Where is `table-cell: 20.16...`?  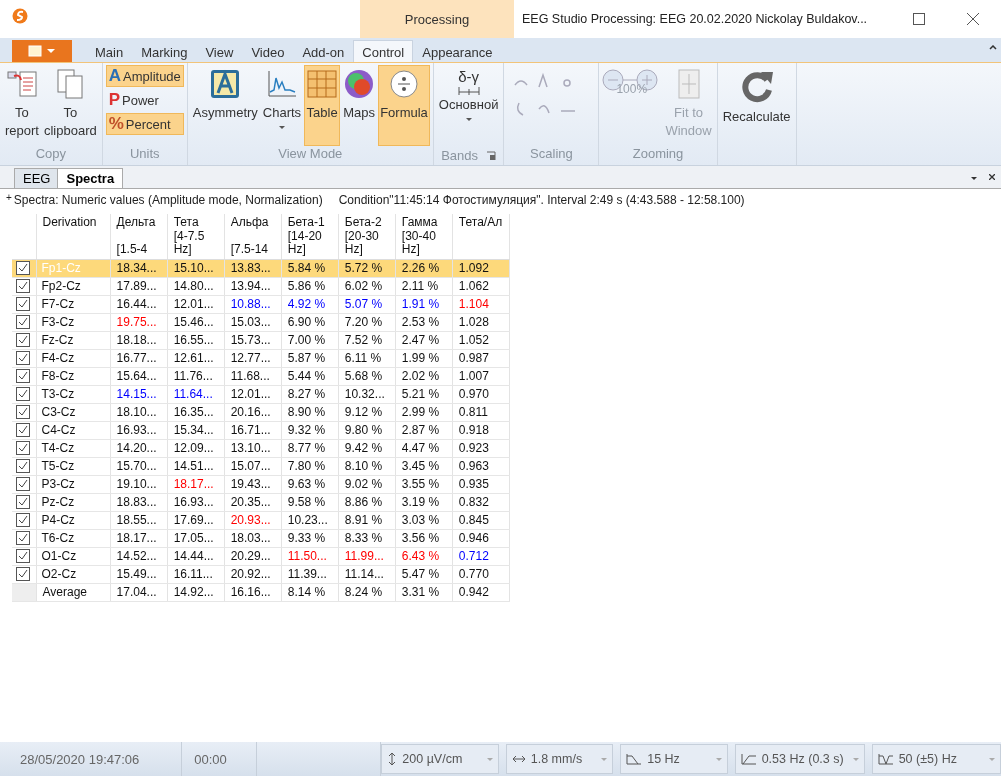 table-cell: 20.16... is located at coordinates (253, 412).